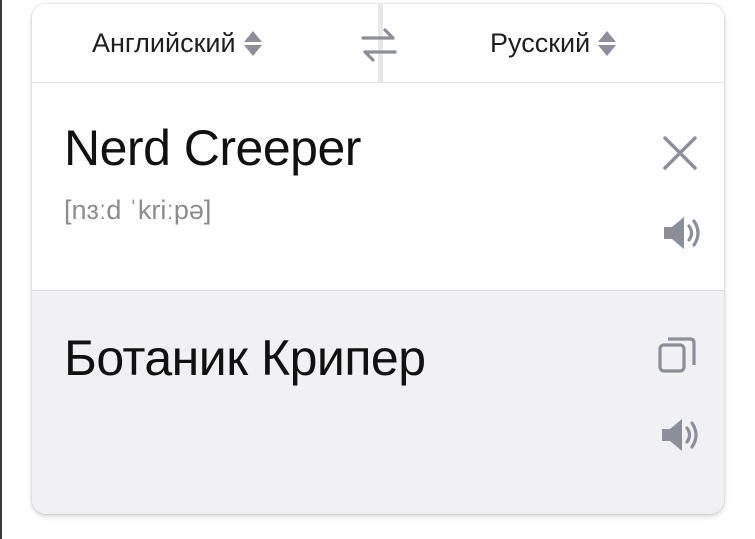 Image resolution: width=755 pixels, height=539 pixels. I want to click on speak-source-button, so click(683, 233).